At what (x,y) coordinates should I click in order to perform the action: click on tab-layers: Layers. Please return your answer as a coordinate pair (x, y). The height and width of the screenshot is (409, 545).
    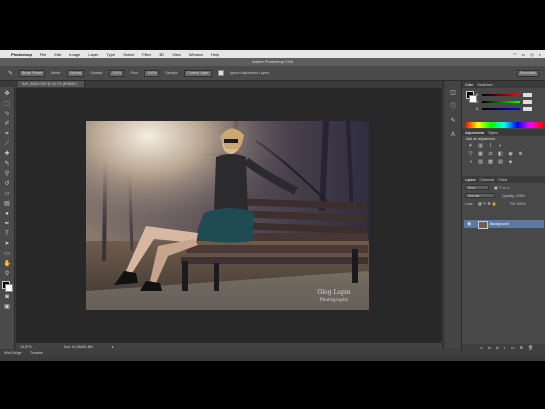
    Looking at the image, I should click on (470, 180).